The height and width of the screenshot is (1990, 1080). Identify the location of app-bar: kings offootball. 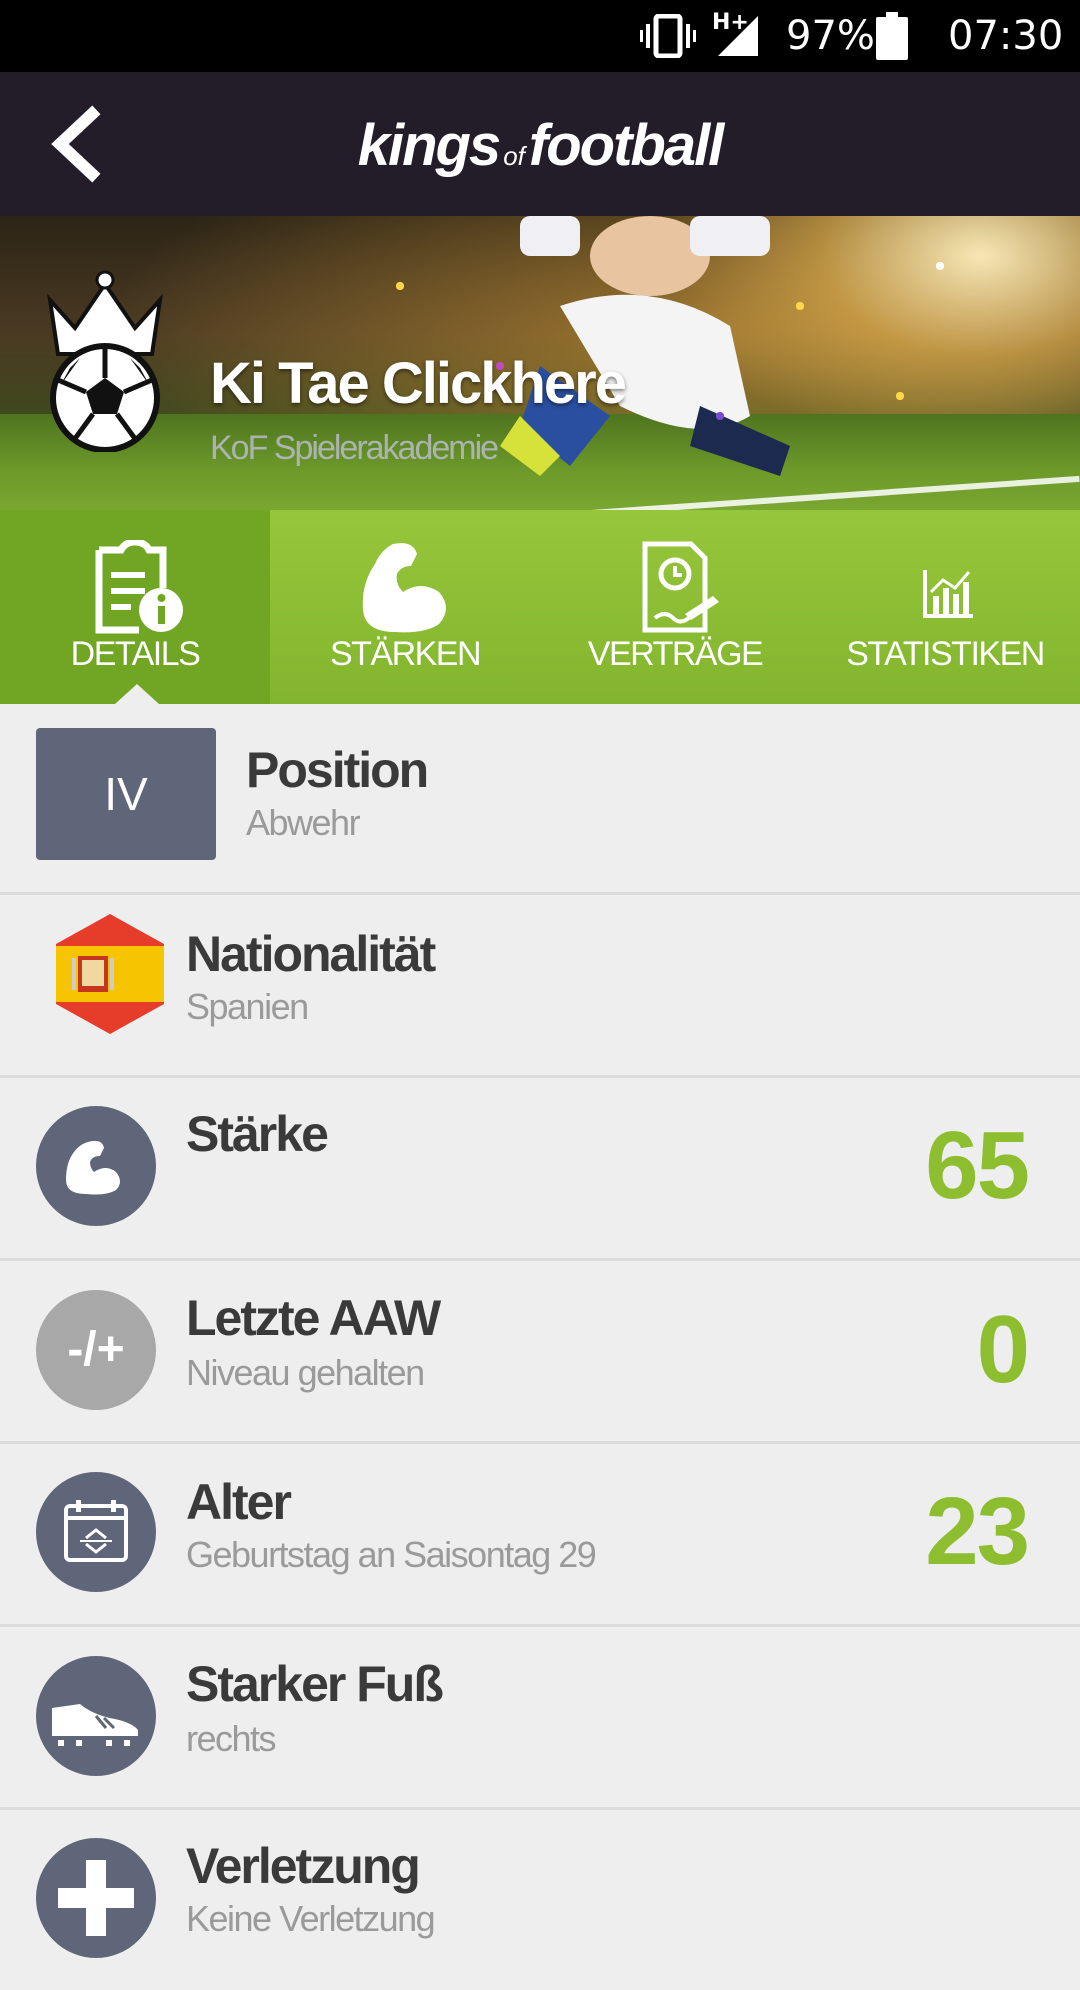
(540, 144).